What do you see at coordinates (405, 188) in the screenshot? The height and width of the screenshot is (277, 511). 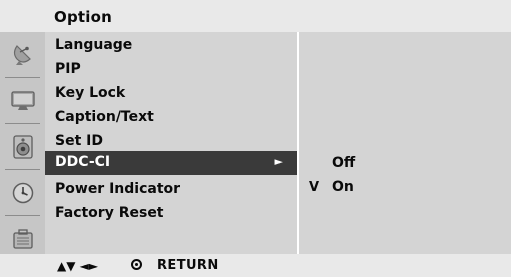 I see `submenu-option-on: V On` at bounding box center [405, 188].